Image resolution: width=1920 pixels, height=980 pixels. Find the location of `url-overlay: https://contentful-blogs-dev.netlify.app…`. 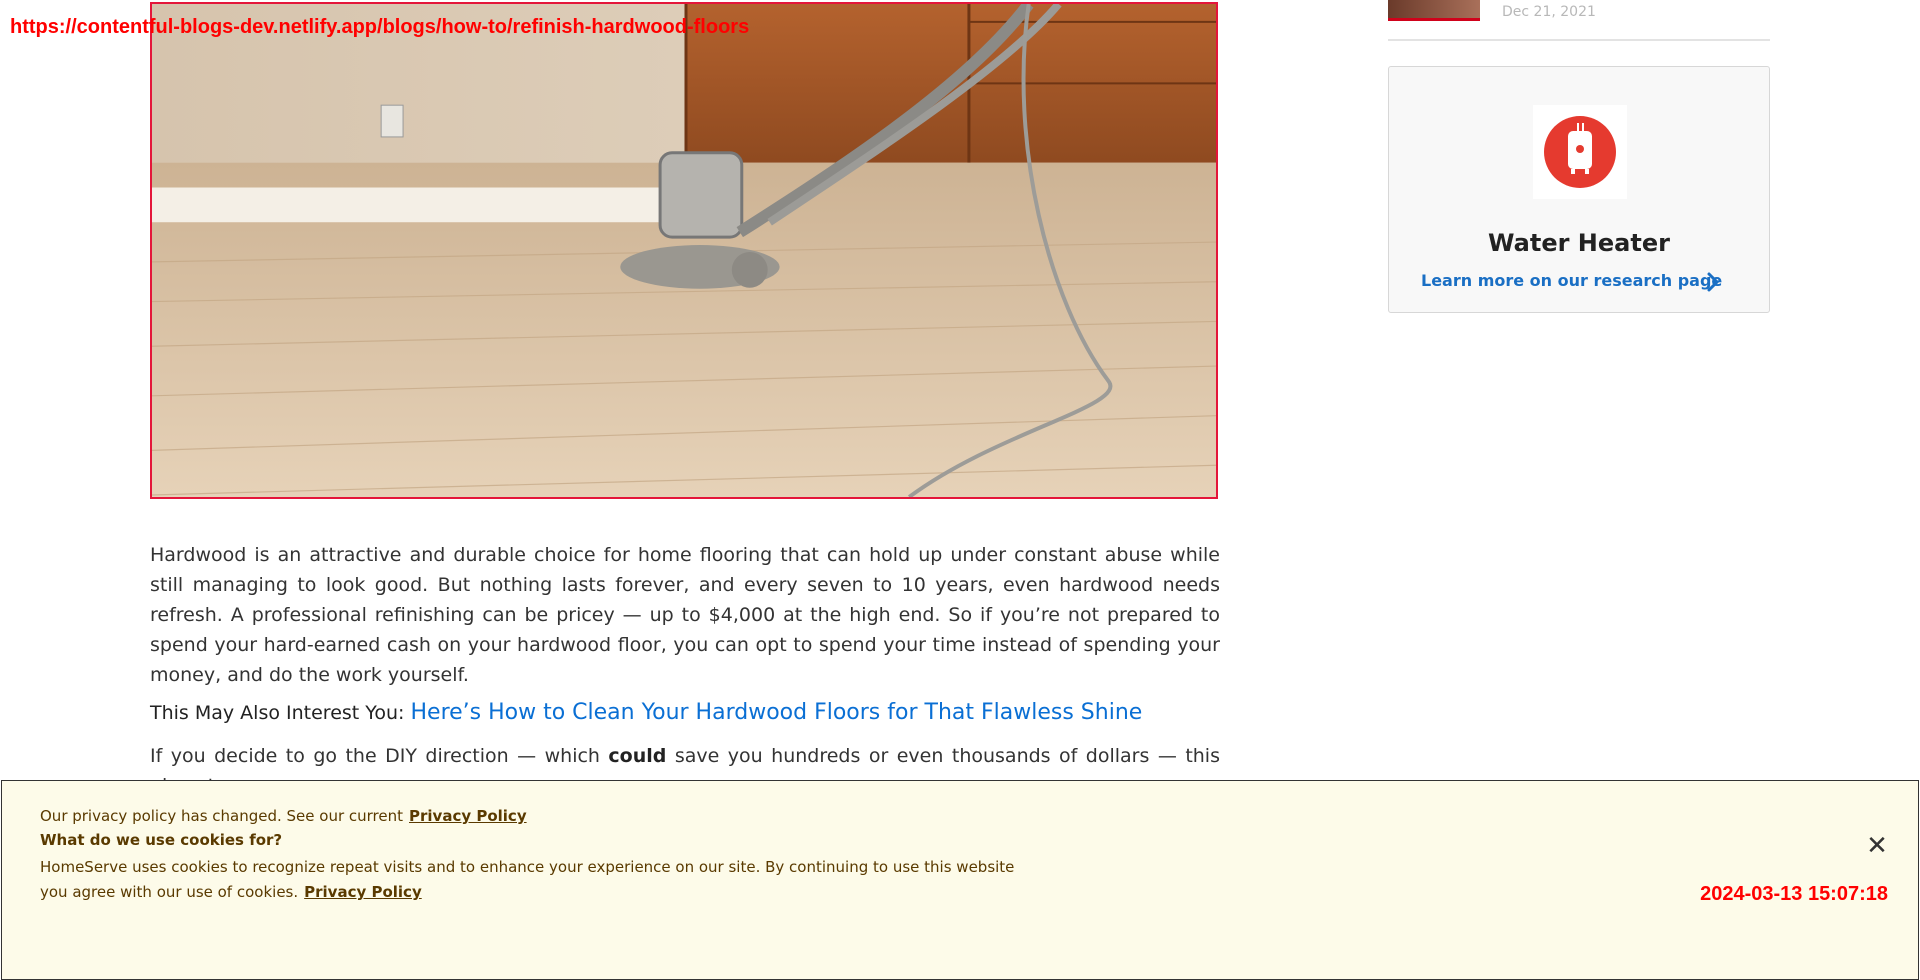

url-overlay: https://contentful-blogs-dev.netlify.app… is located at coordinates (380, 27).